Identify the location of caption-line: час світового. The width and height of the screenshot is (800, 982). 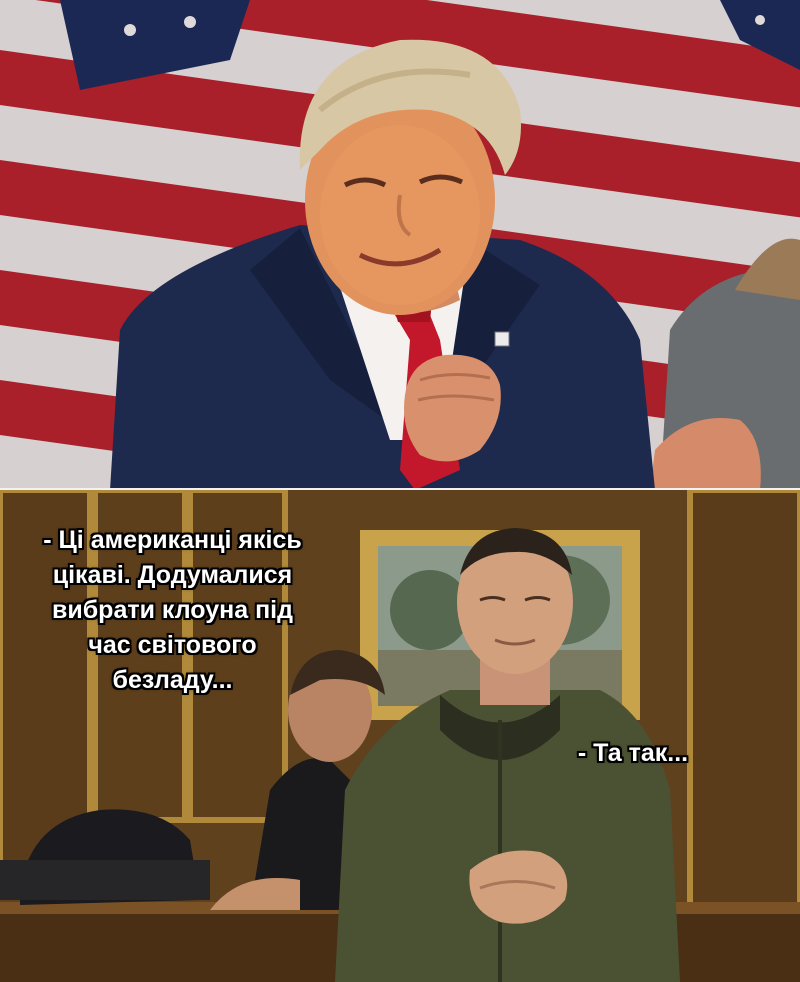
(172, 645).